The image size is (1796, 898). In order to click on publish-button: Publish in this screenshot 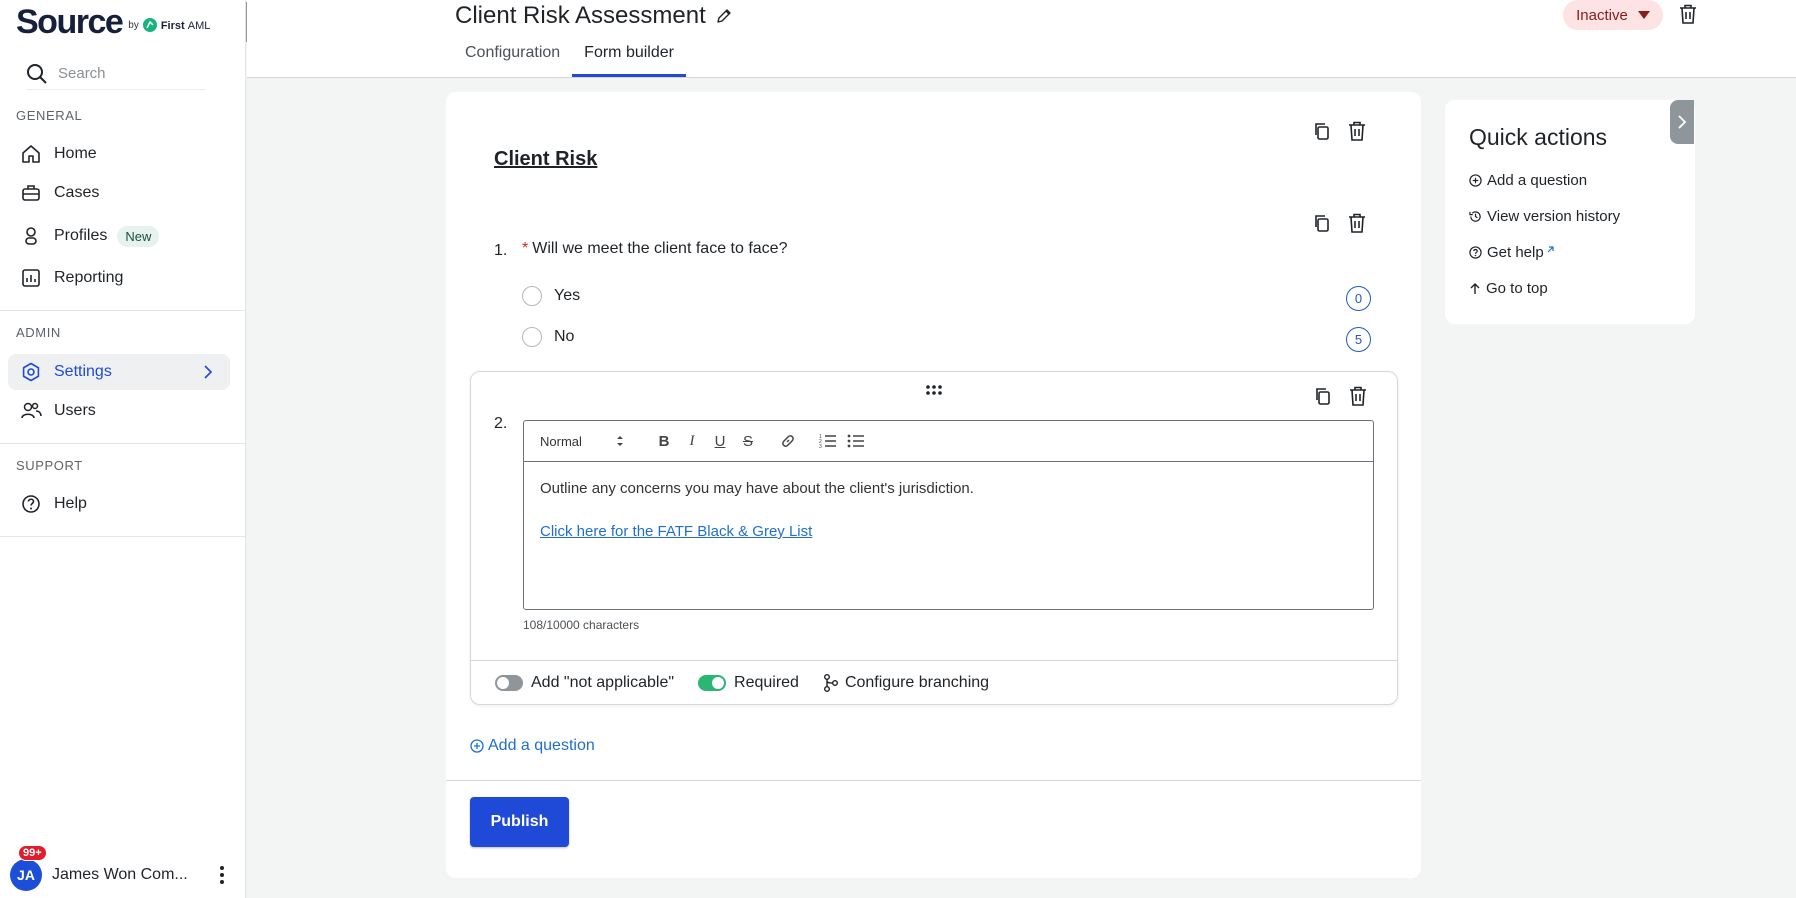, I will do `click(519, 822)`.